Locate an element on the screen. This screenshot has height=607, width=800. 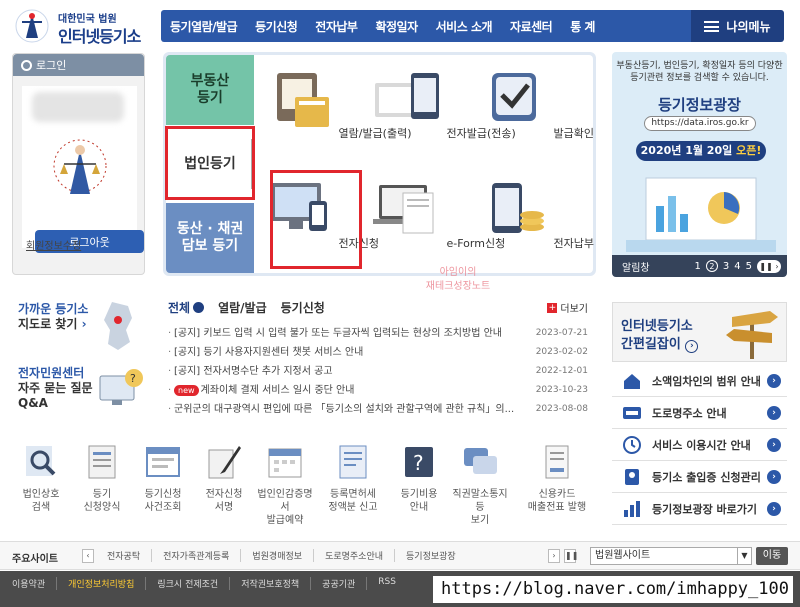
nav-item-payment: 전자납부 is located at coordinates (336, 26).